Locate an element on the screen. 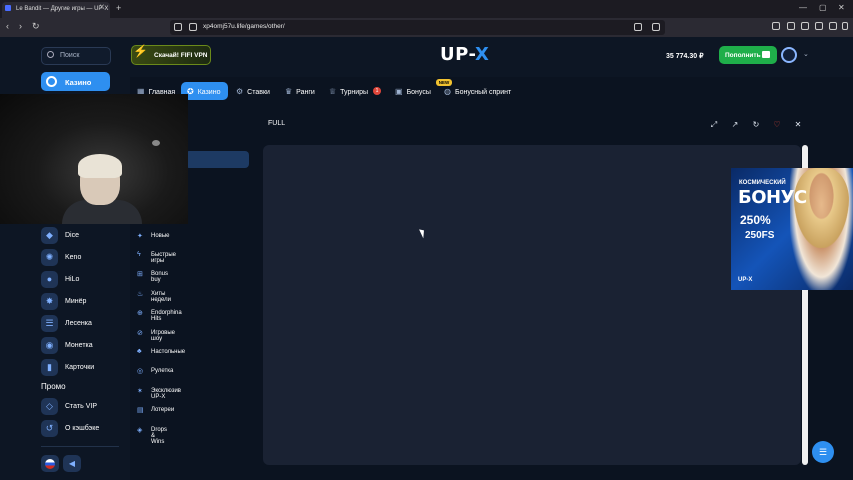 This screenshot has width=853, height=480. promo-banner-model-hair is located at coordinates (821, 208).